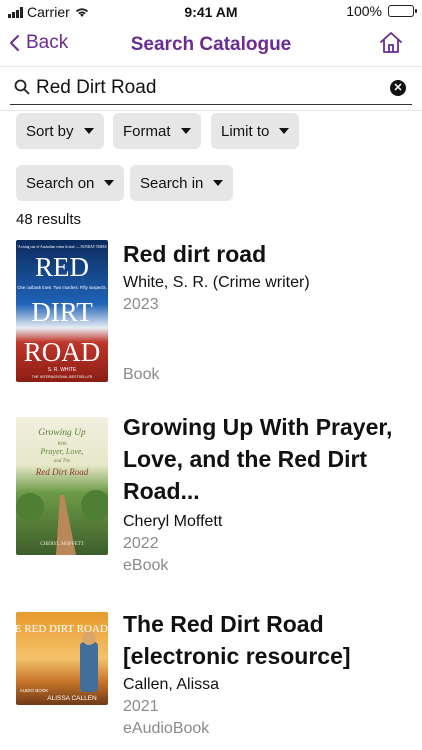  I want to click on search-in-button: Search in, so click(182, 183).